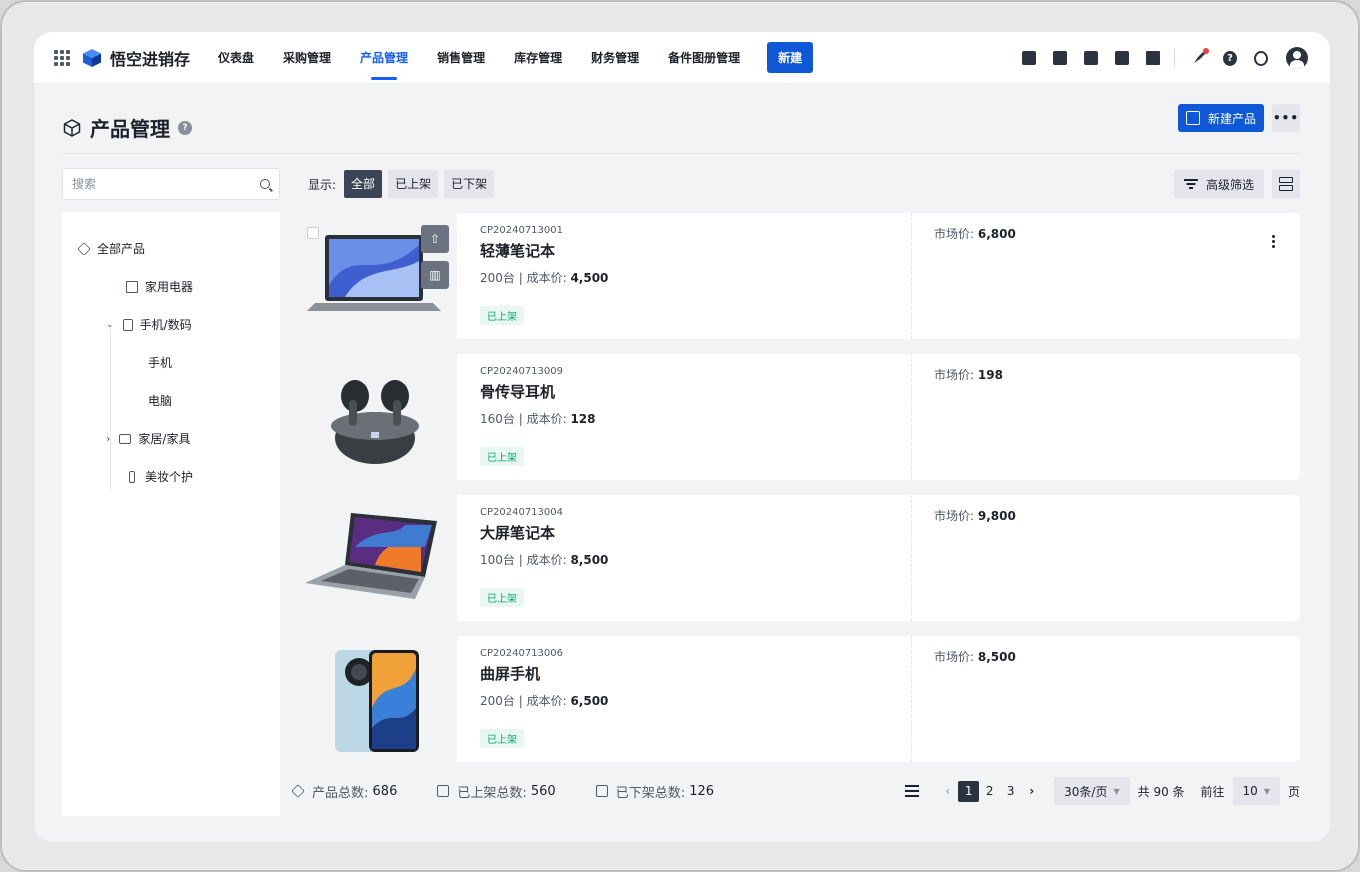 The height and width of the screenshot is (872, 1360). What do you see at coordinates (148, 438) in the screenshot?
I see `tree-item-home: › 家居/家具` at bounding box center [148, 438].